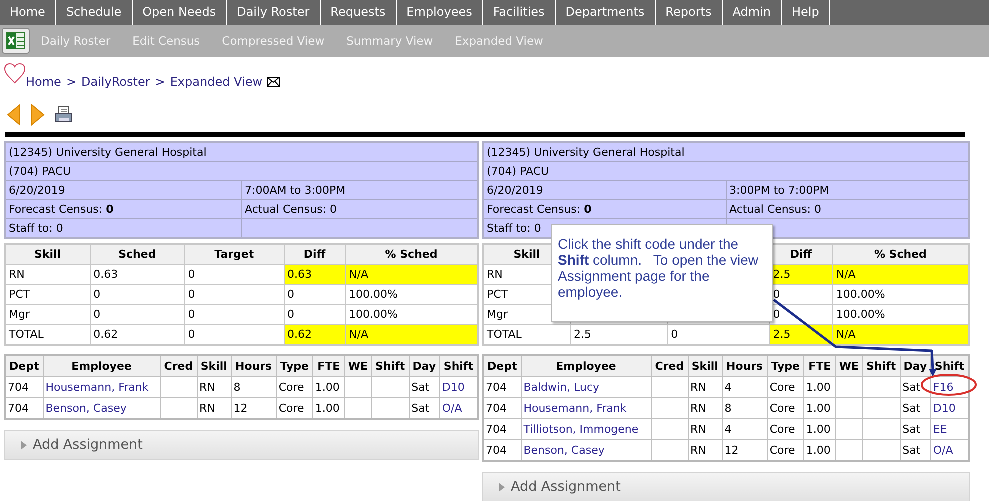 The width and height of the screenshot is (989, 501). I want to click on column-header: Target, so click(234, 254).